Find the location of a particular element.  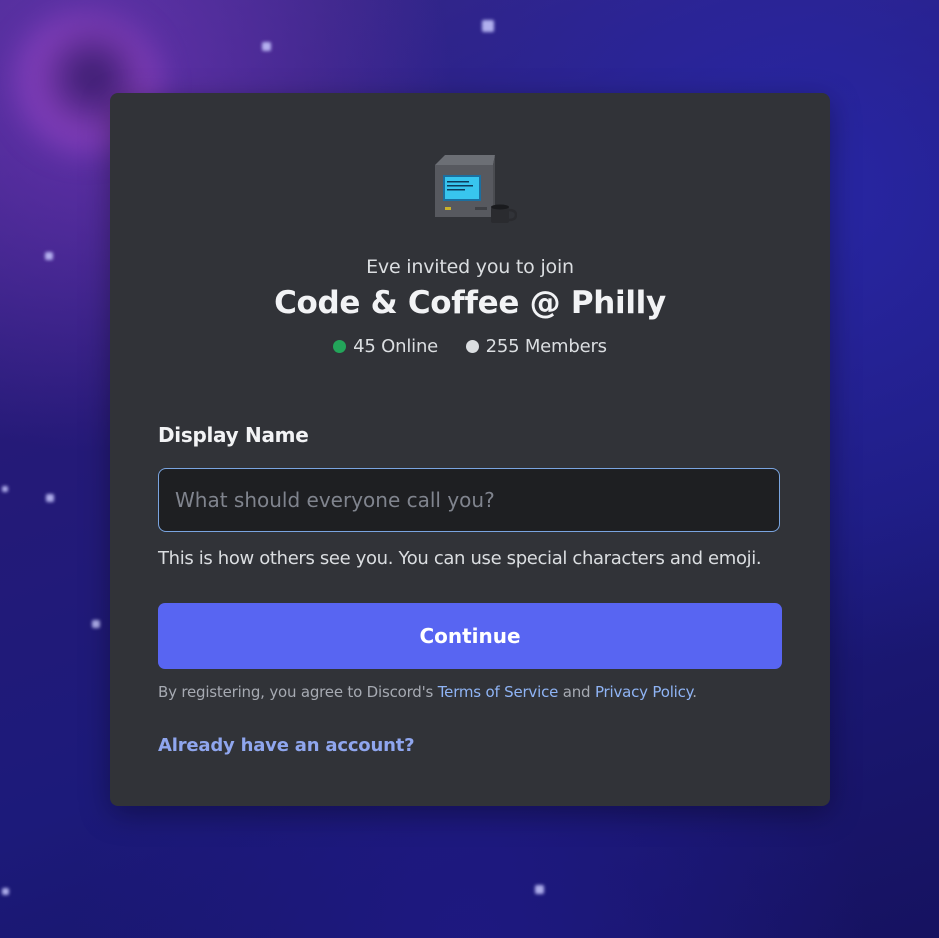

continue-button: Continue is located at coordinates (470, 636).